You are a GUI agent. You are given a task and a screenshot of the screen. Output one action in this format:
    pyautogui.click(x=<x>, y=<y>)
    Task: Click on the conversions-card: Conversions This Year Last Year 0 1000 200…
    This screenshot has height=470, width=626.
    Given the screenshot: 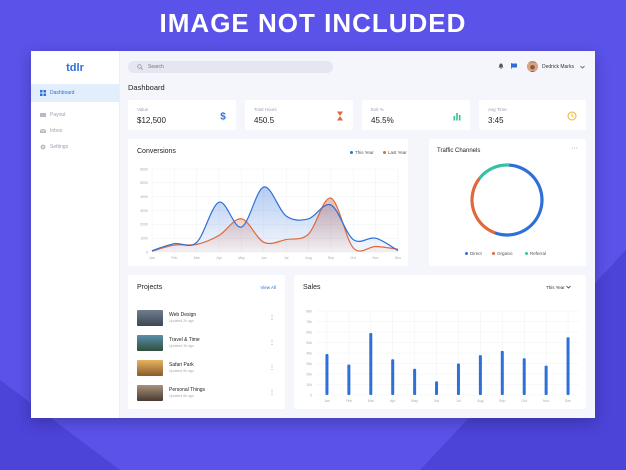 What is the action you would take?
    pyautogui.click(x=268, y=202)
    